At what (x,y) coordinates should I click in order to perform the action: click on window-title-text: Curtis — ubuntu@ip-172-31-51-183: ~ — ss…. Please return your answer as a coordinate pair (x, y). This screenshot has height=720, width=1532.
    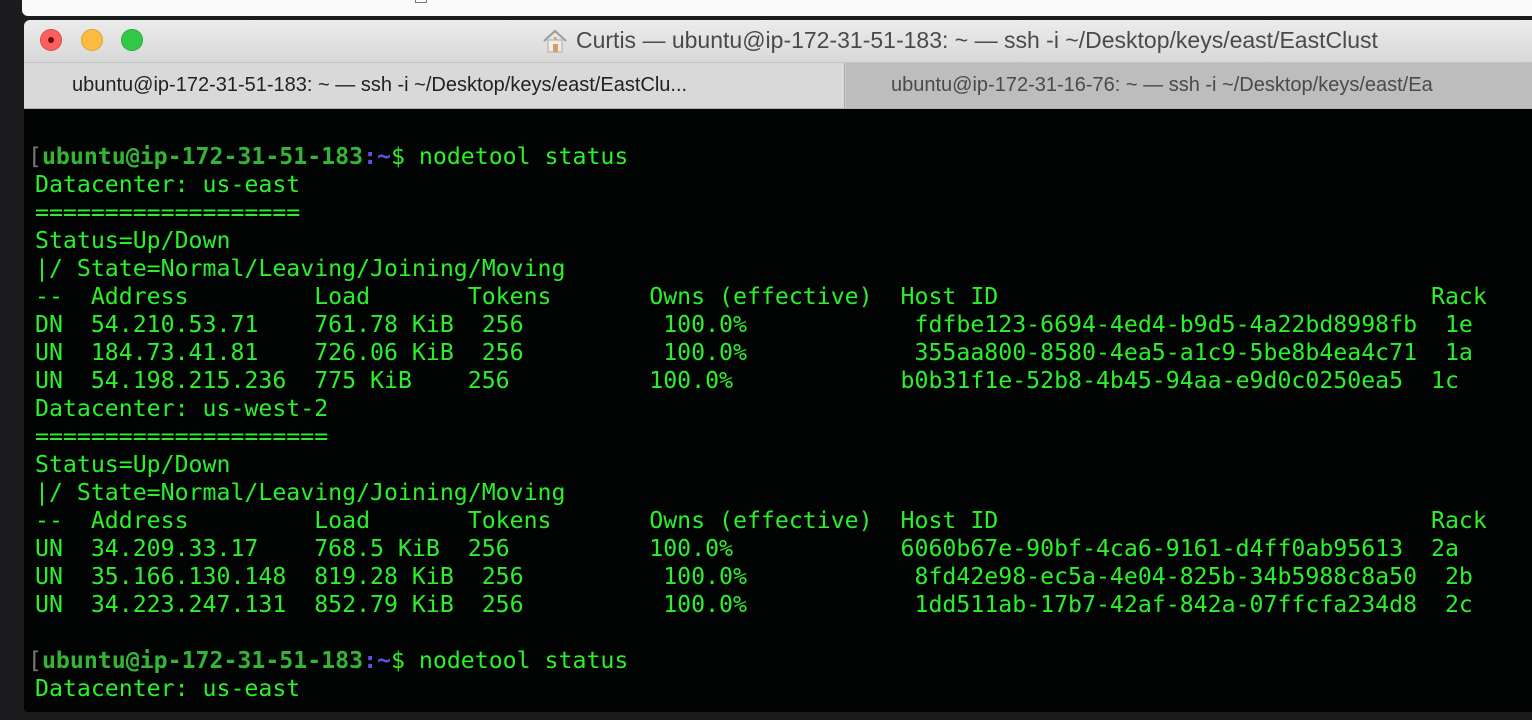
    Looking at the image, I should click on (977, 40).